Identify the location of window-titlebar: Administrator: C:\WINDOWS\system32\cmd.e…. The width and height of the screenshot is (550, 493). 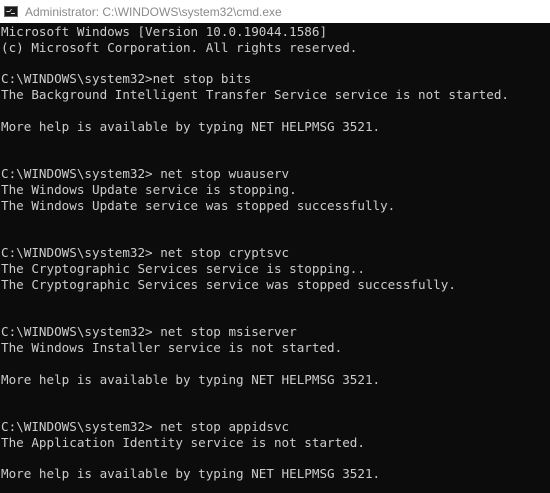
(275, 11).